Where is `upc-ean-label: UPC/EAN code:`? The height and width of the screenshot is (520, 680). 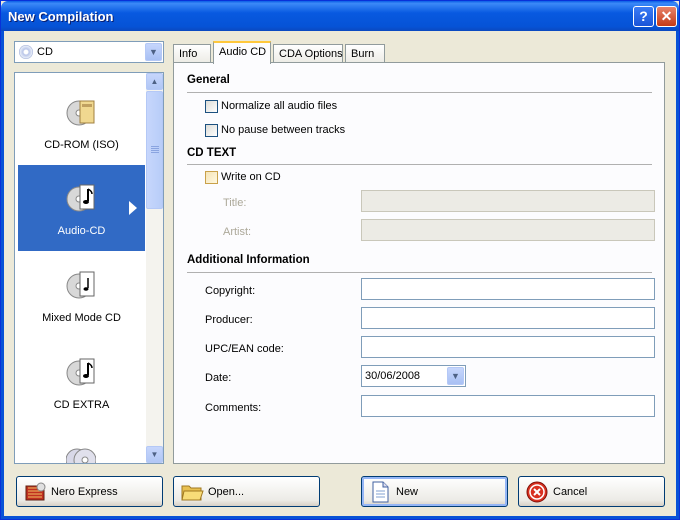 upc-ean-label: UPC/EAN code: is located at coordinates (244, 349).